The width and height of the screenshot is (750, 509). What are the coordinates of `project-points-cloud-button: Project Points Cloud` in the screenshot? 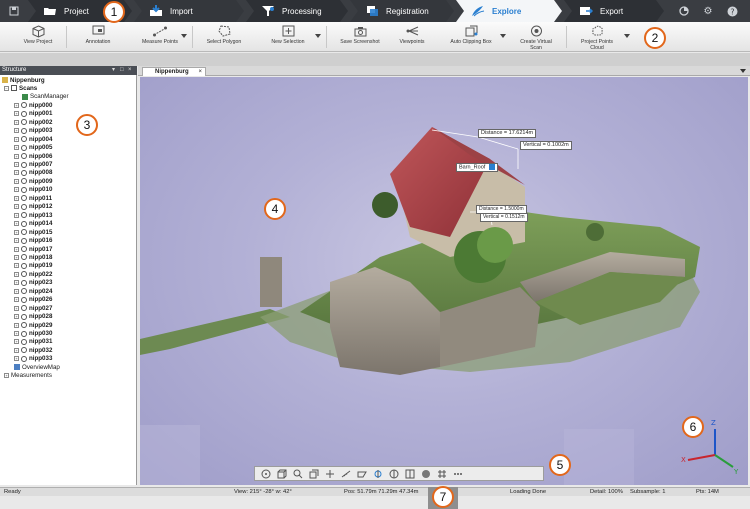 It's located at (597, 37).